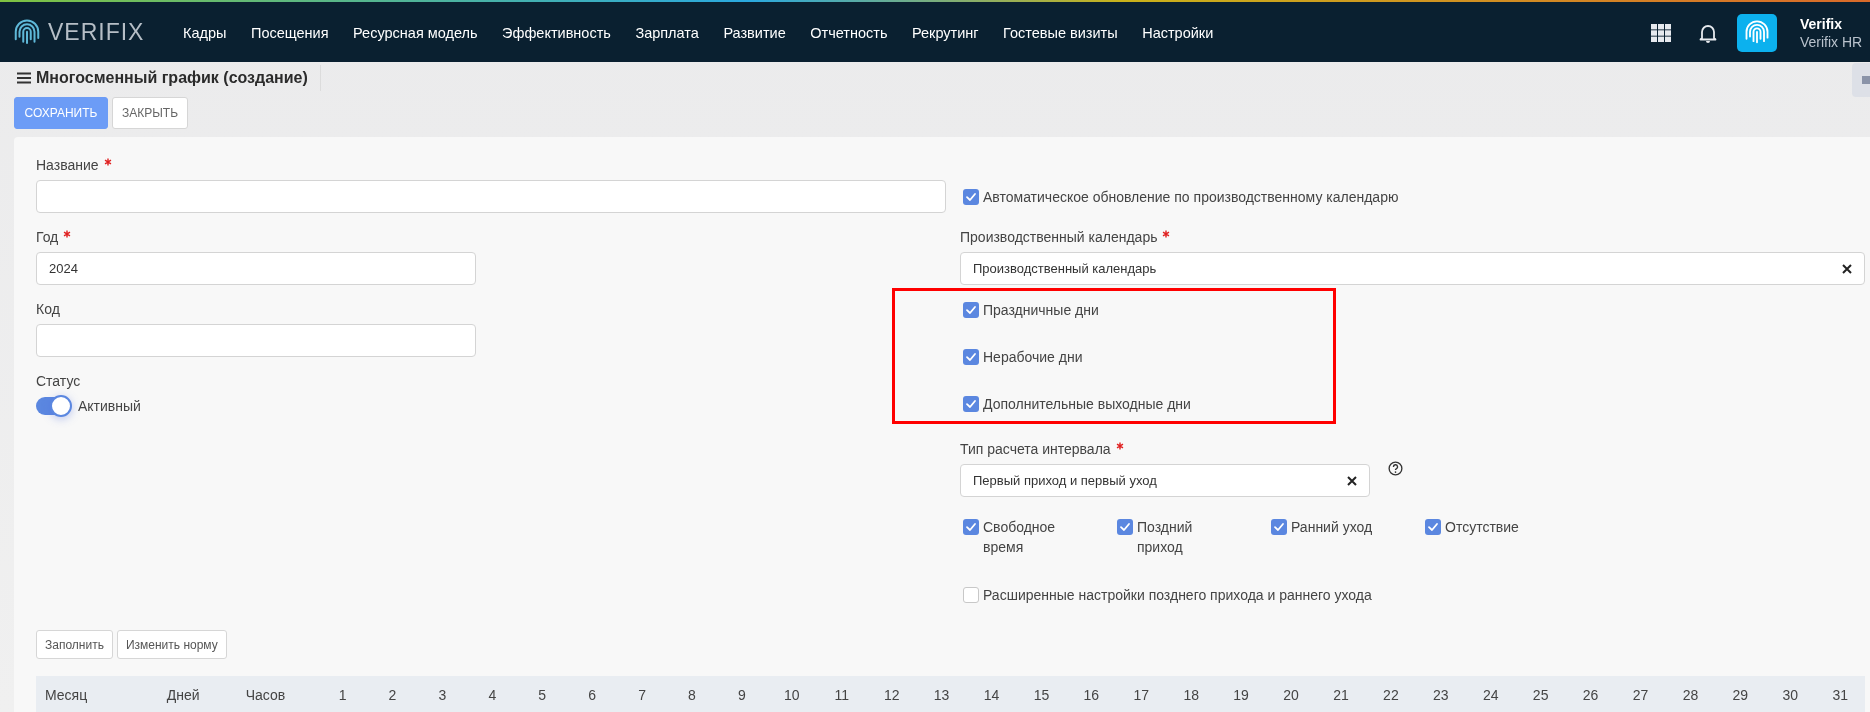  I want to click on checkbox-label: Отсутствие, so click(1482, 527).